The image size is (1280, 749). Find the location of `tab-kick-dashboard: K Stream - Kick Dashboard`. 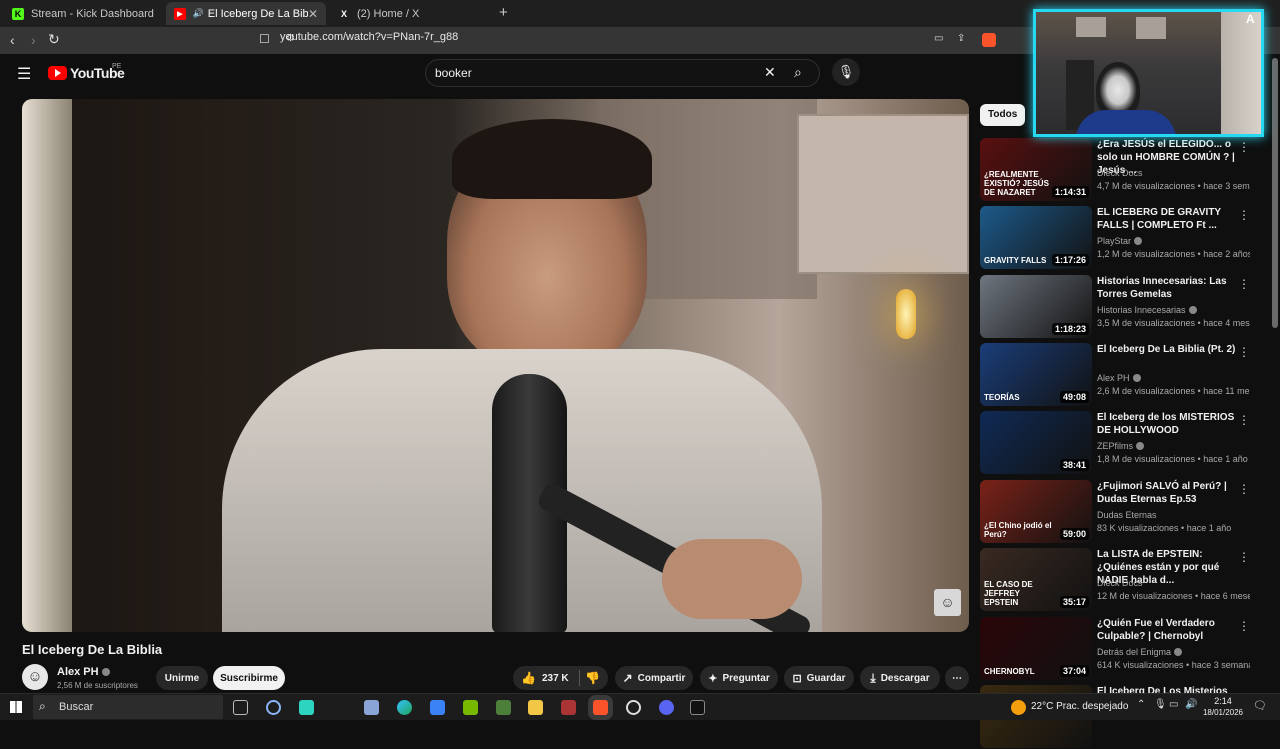

tab-kick-dashboard: K Stream - Kick Dashboard is located at coordinates (84, 13).